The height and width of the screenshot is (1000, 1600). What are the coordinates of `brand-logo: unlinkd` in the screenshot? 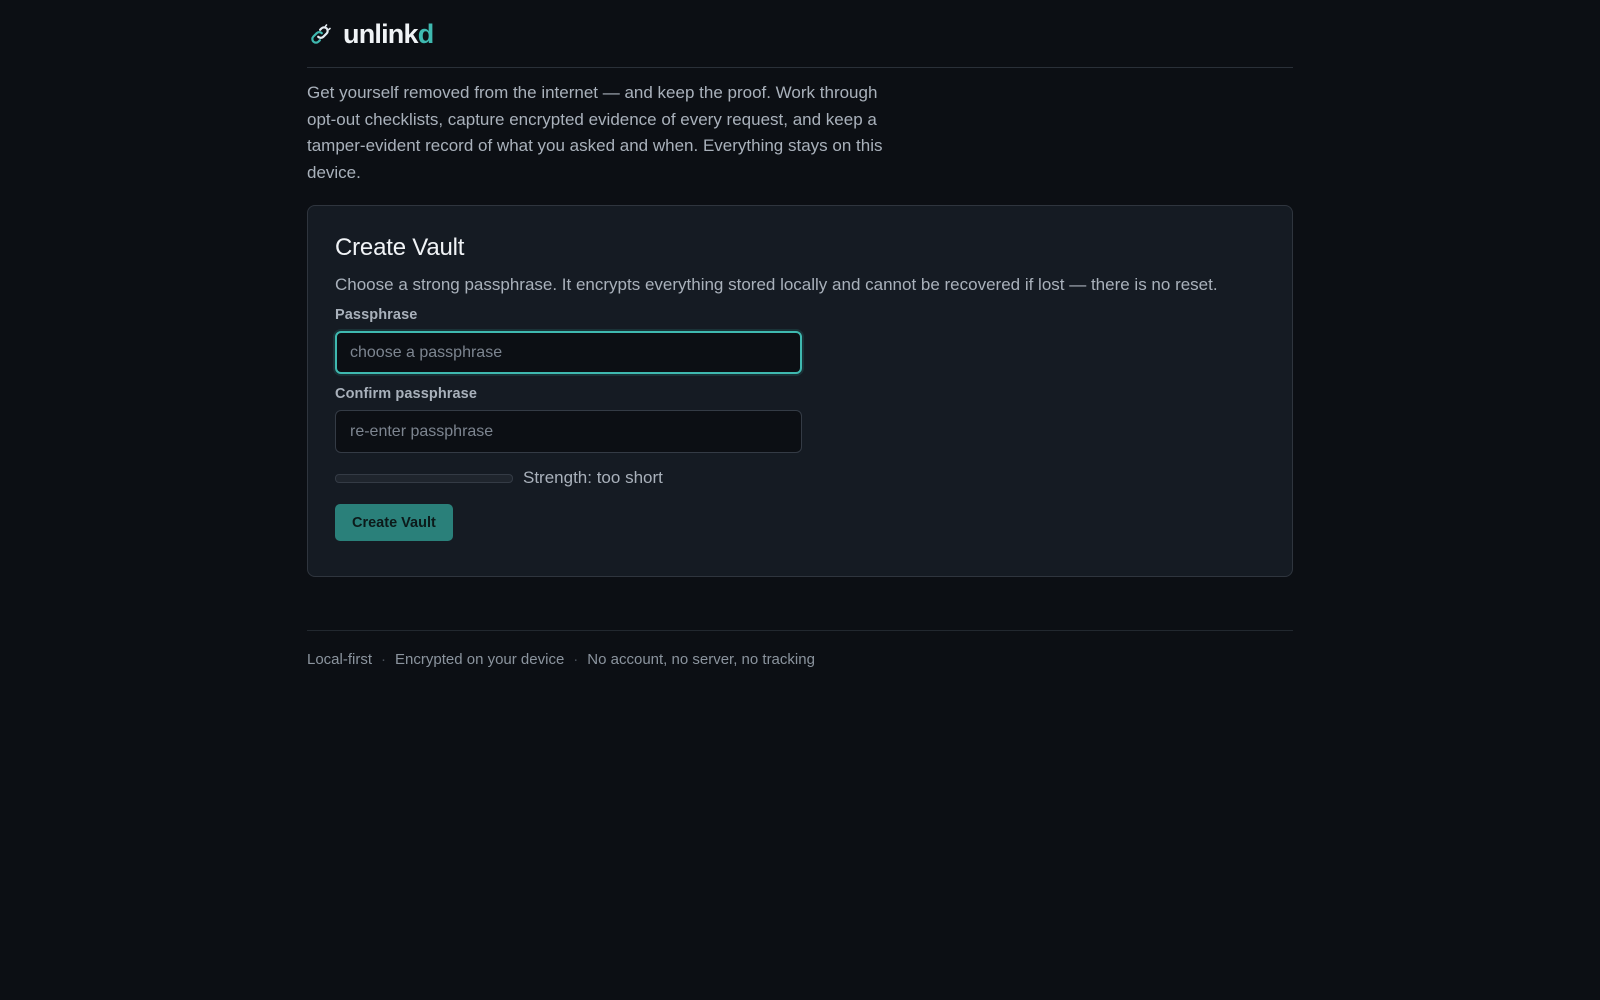 It's located at (388, 34).